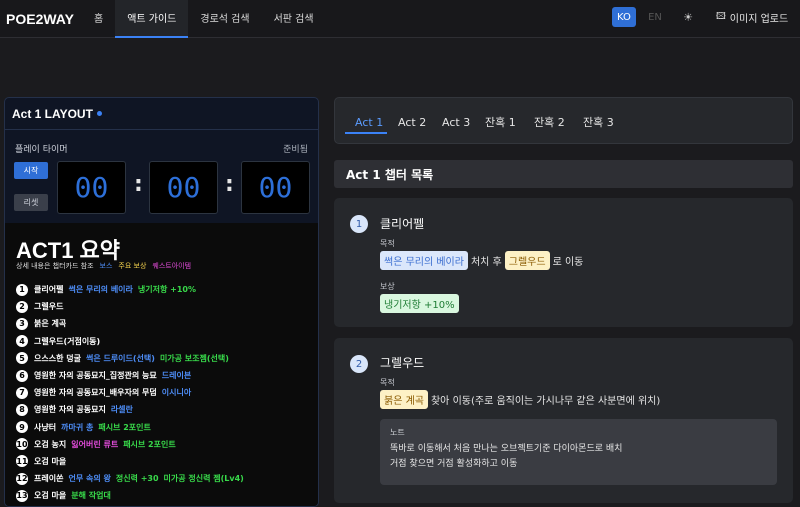 This screenshot has width=800, height=507. I want to click on step-name: 프레이쏜, so click(49, 479).